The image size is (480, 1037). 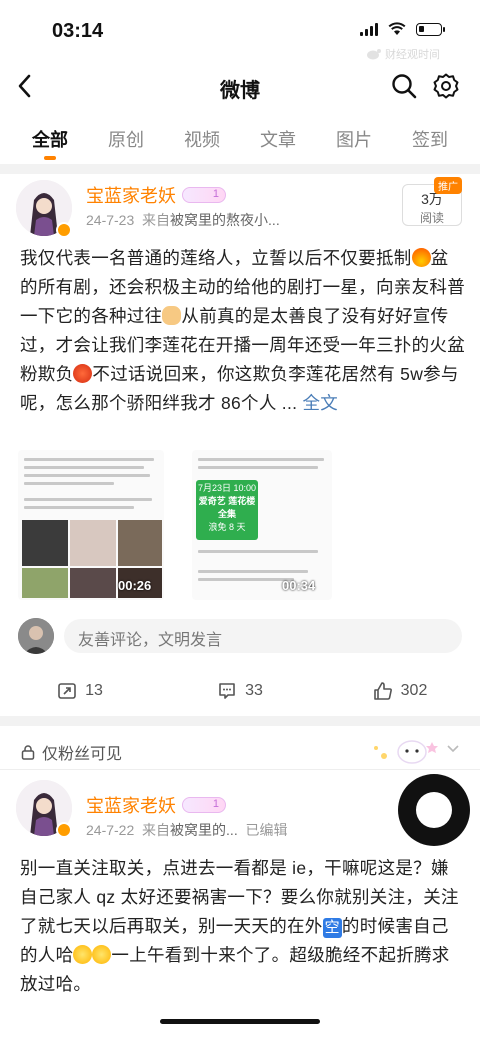 What do you see at coordinates (430, 141) in the screenshot?
I see `tab-checkin: 签到` at bounding box center [430, 141].